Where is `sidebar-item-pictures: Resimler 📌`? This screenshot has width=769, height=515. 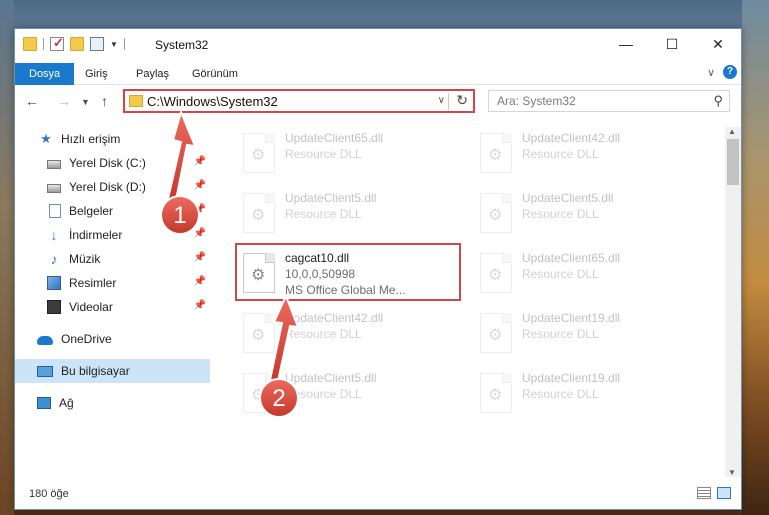
sidebar-item-pictures: Resimler 📌 is located at coordinates (112, 283).